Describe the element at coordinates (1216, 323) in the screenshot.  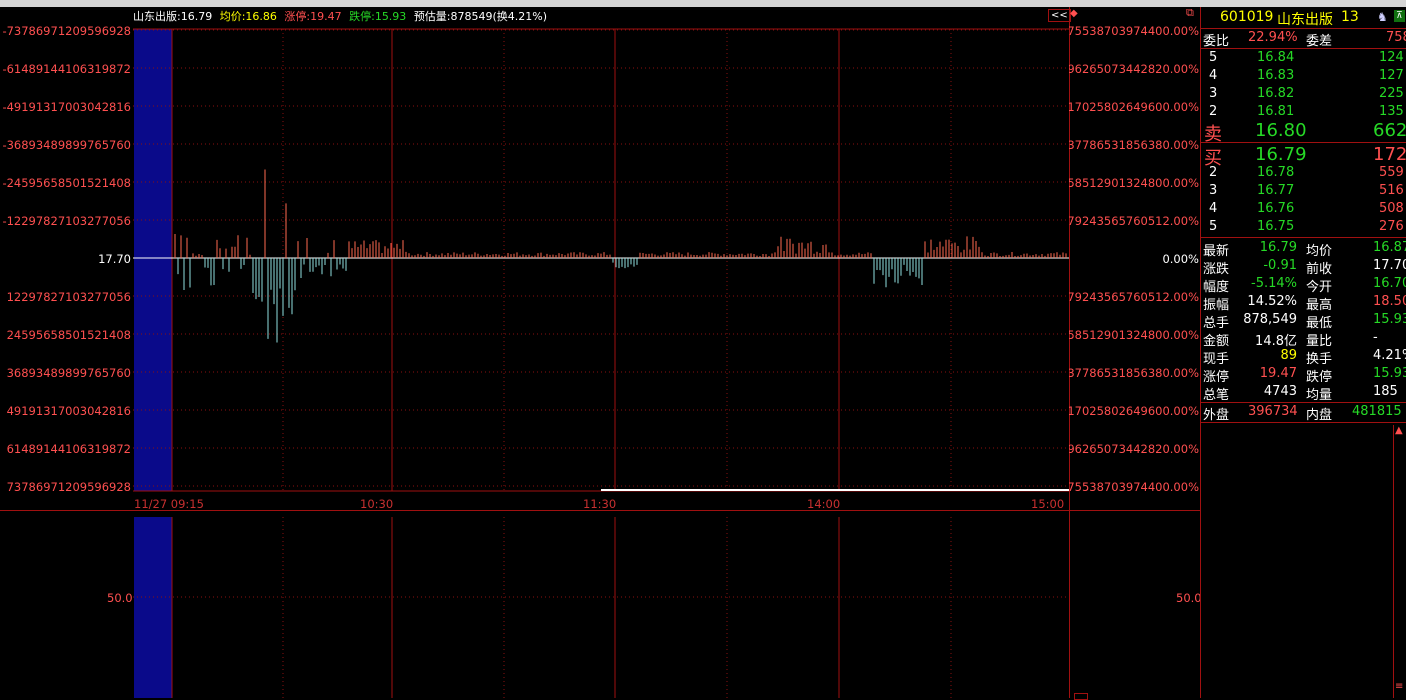
I see `stat-label: 总手` at that location.